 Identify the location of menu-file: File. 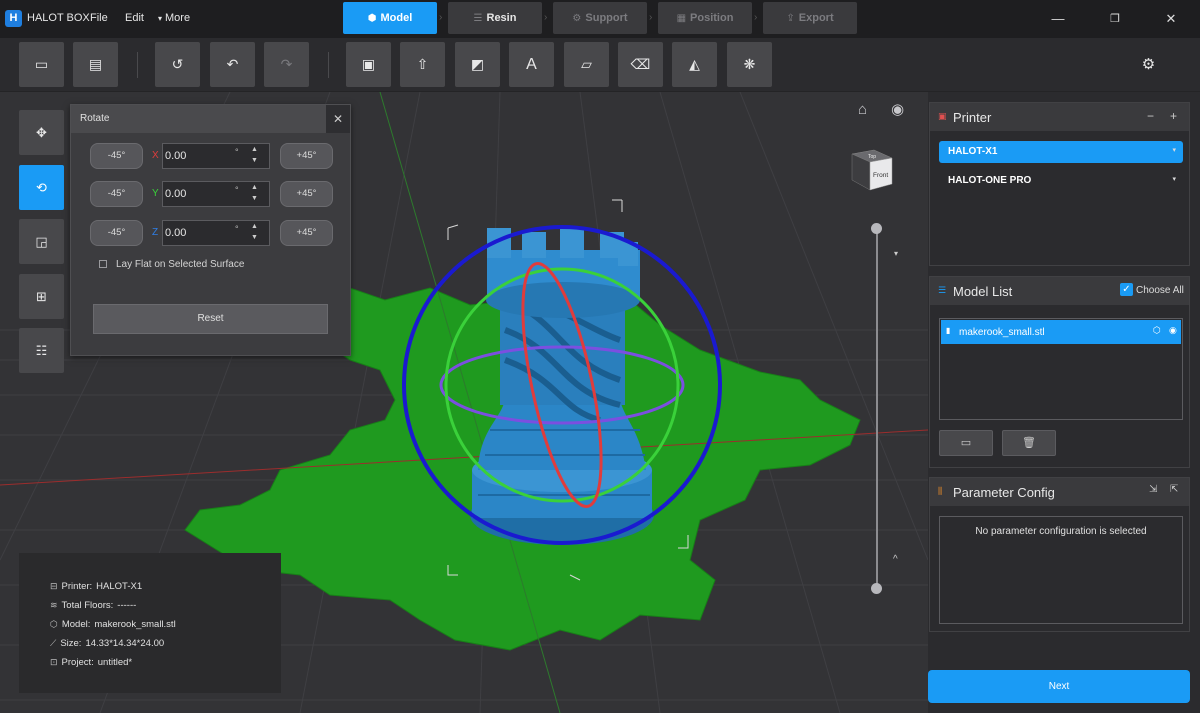
(99, 18).